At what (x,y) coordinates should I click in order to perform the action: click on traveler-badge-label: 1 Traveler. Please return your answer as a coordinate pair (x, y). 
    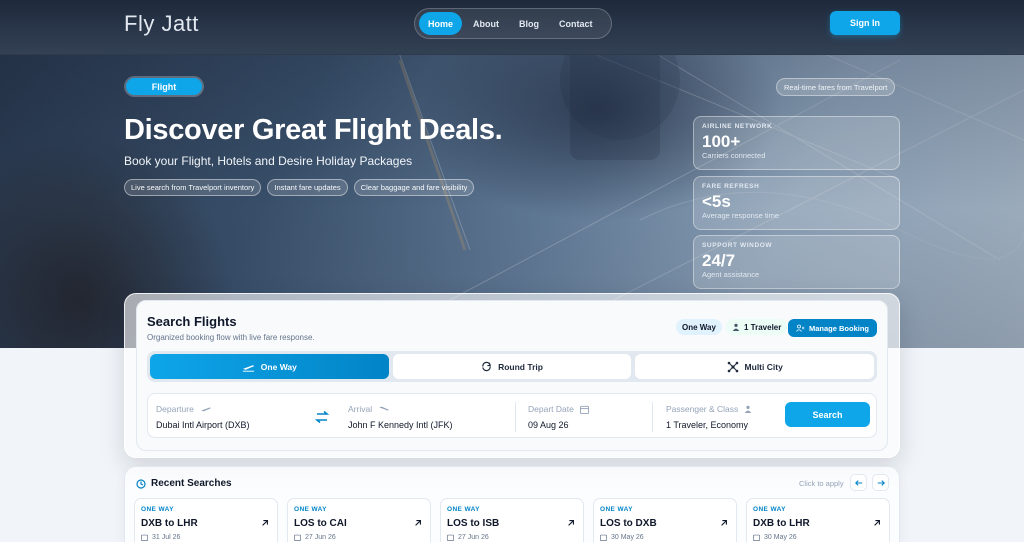
    Looking at the image, I should click on (763, 327).